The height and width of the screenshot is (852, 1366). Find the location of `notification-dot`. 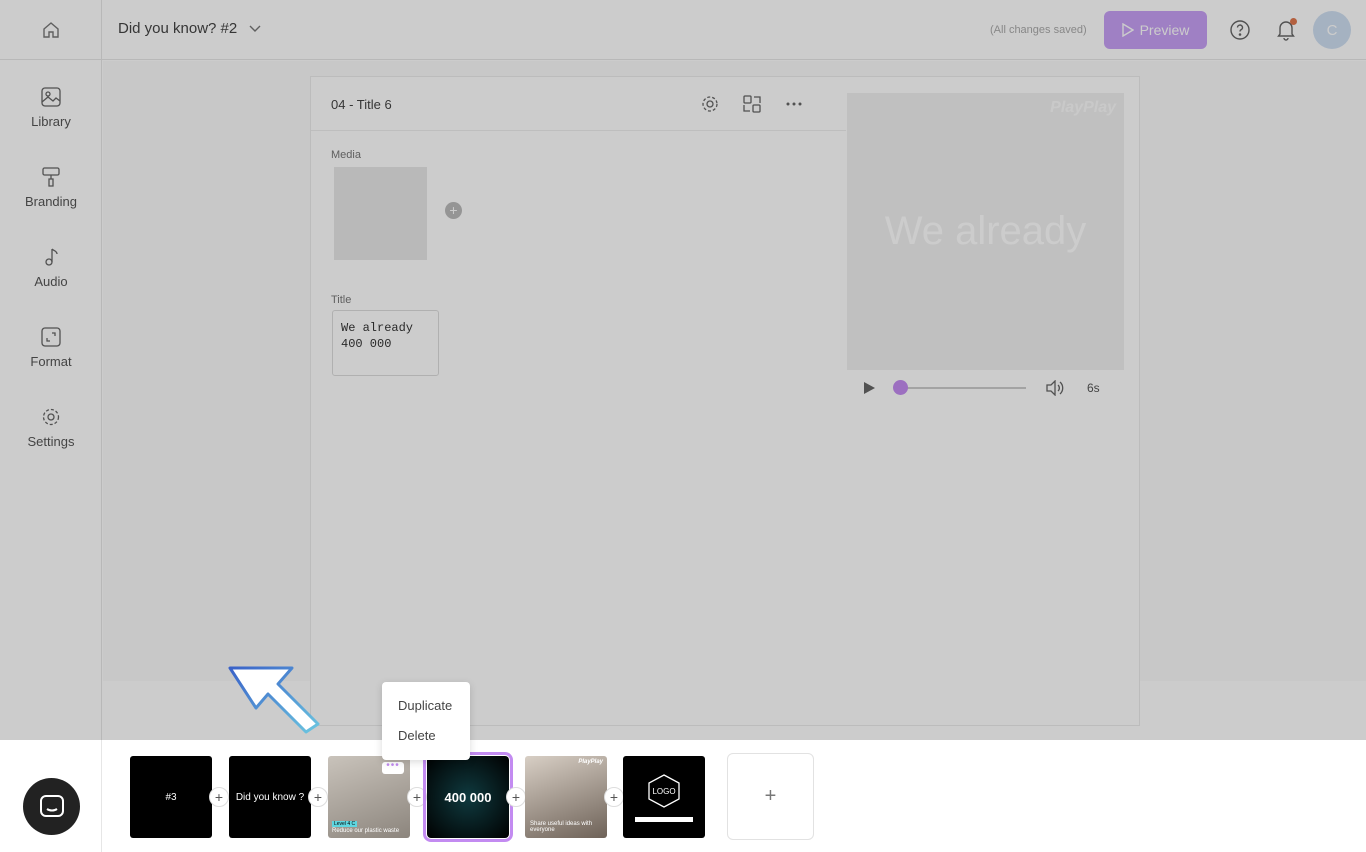

notification-dot is located at coordinates (1293, 21).